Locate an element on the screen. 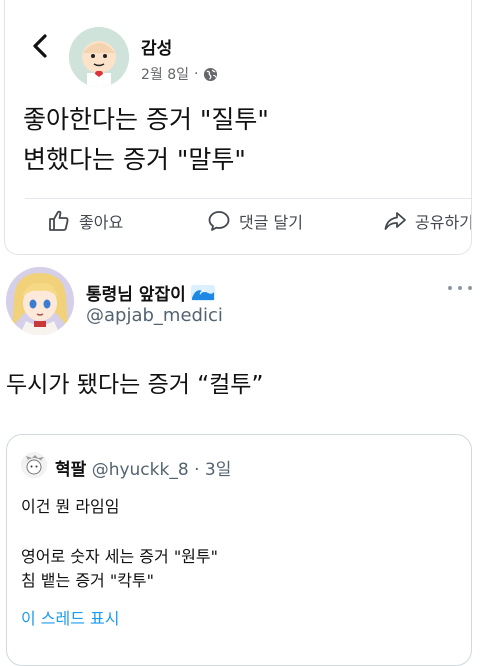 The width and height of the screenshot is (480, 666). tweet-handle: @apjab_medici is located at coordinates (154, 315).